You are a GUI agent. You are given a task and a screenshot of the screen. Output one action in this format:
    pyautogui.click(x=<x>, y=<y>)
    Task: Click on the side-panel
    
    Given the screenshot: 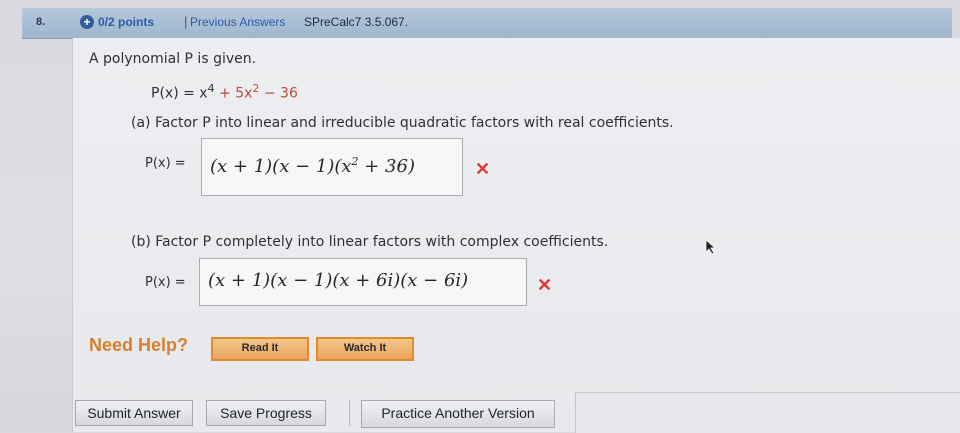 What is the action you would take?
    pyautogui.click(x=767, y=412)
    